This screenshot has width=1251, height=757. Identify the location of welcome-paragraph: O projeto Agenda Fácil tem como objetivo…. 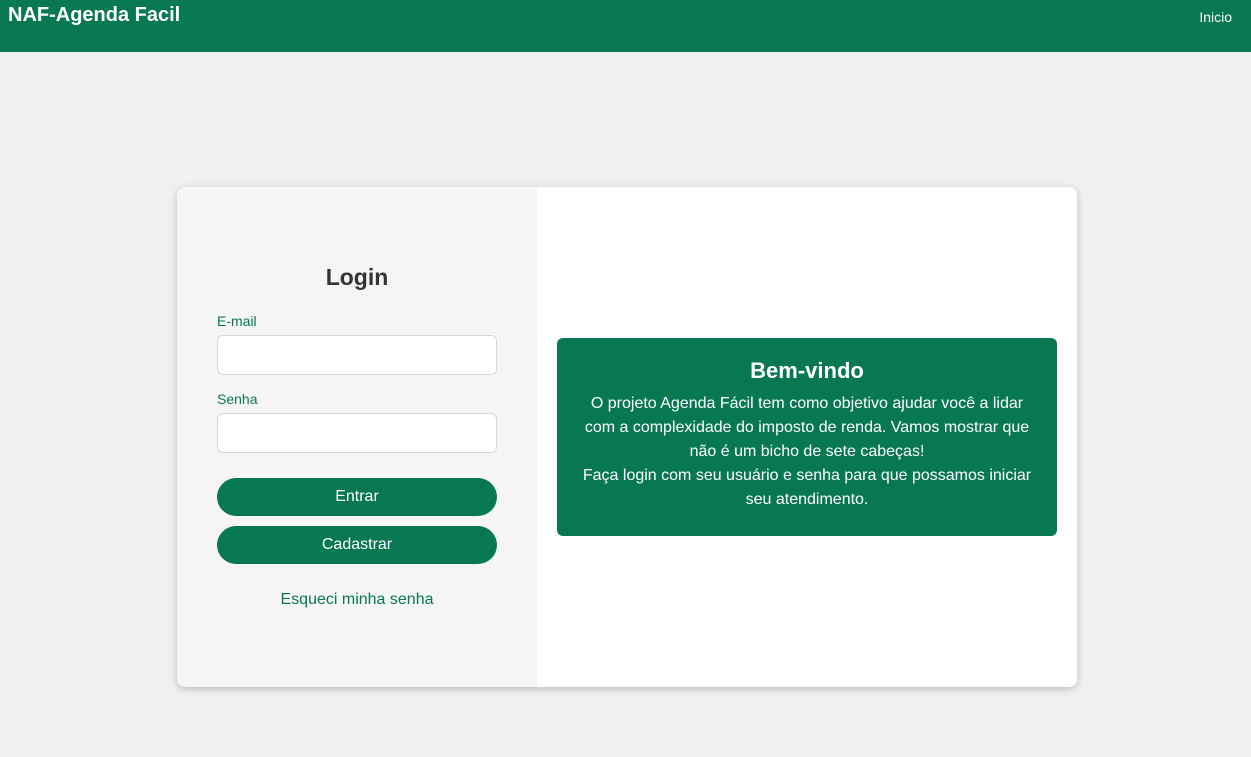
(807, 427).